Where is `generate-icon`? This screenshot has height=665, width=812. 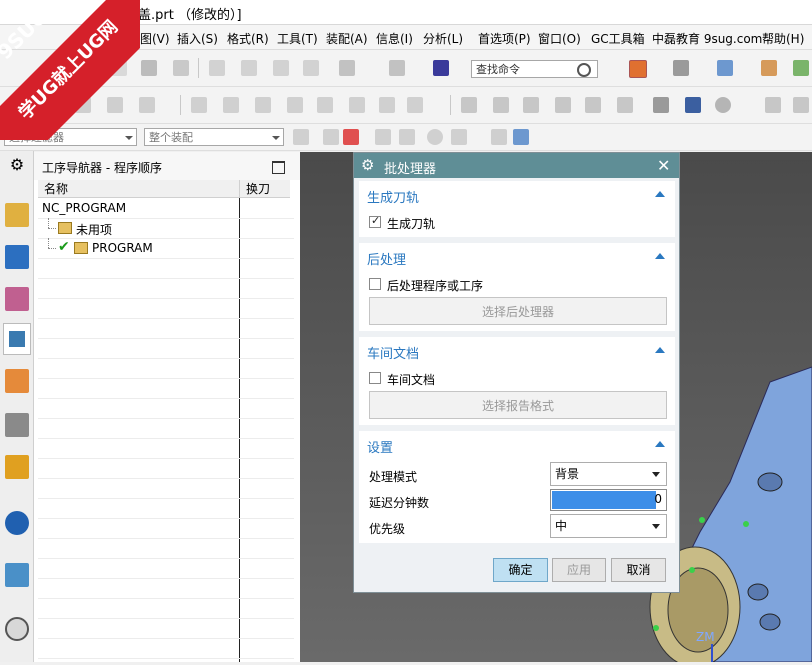 generate-icon is located at coordinates (469, 105).